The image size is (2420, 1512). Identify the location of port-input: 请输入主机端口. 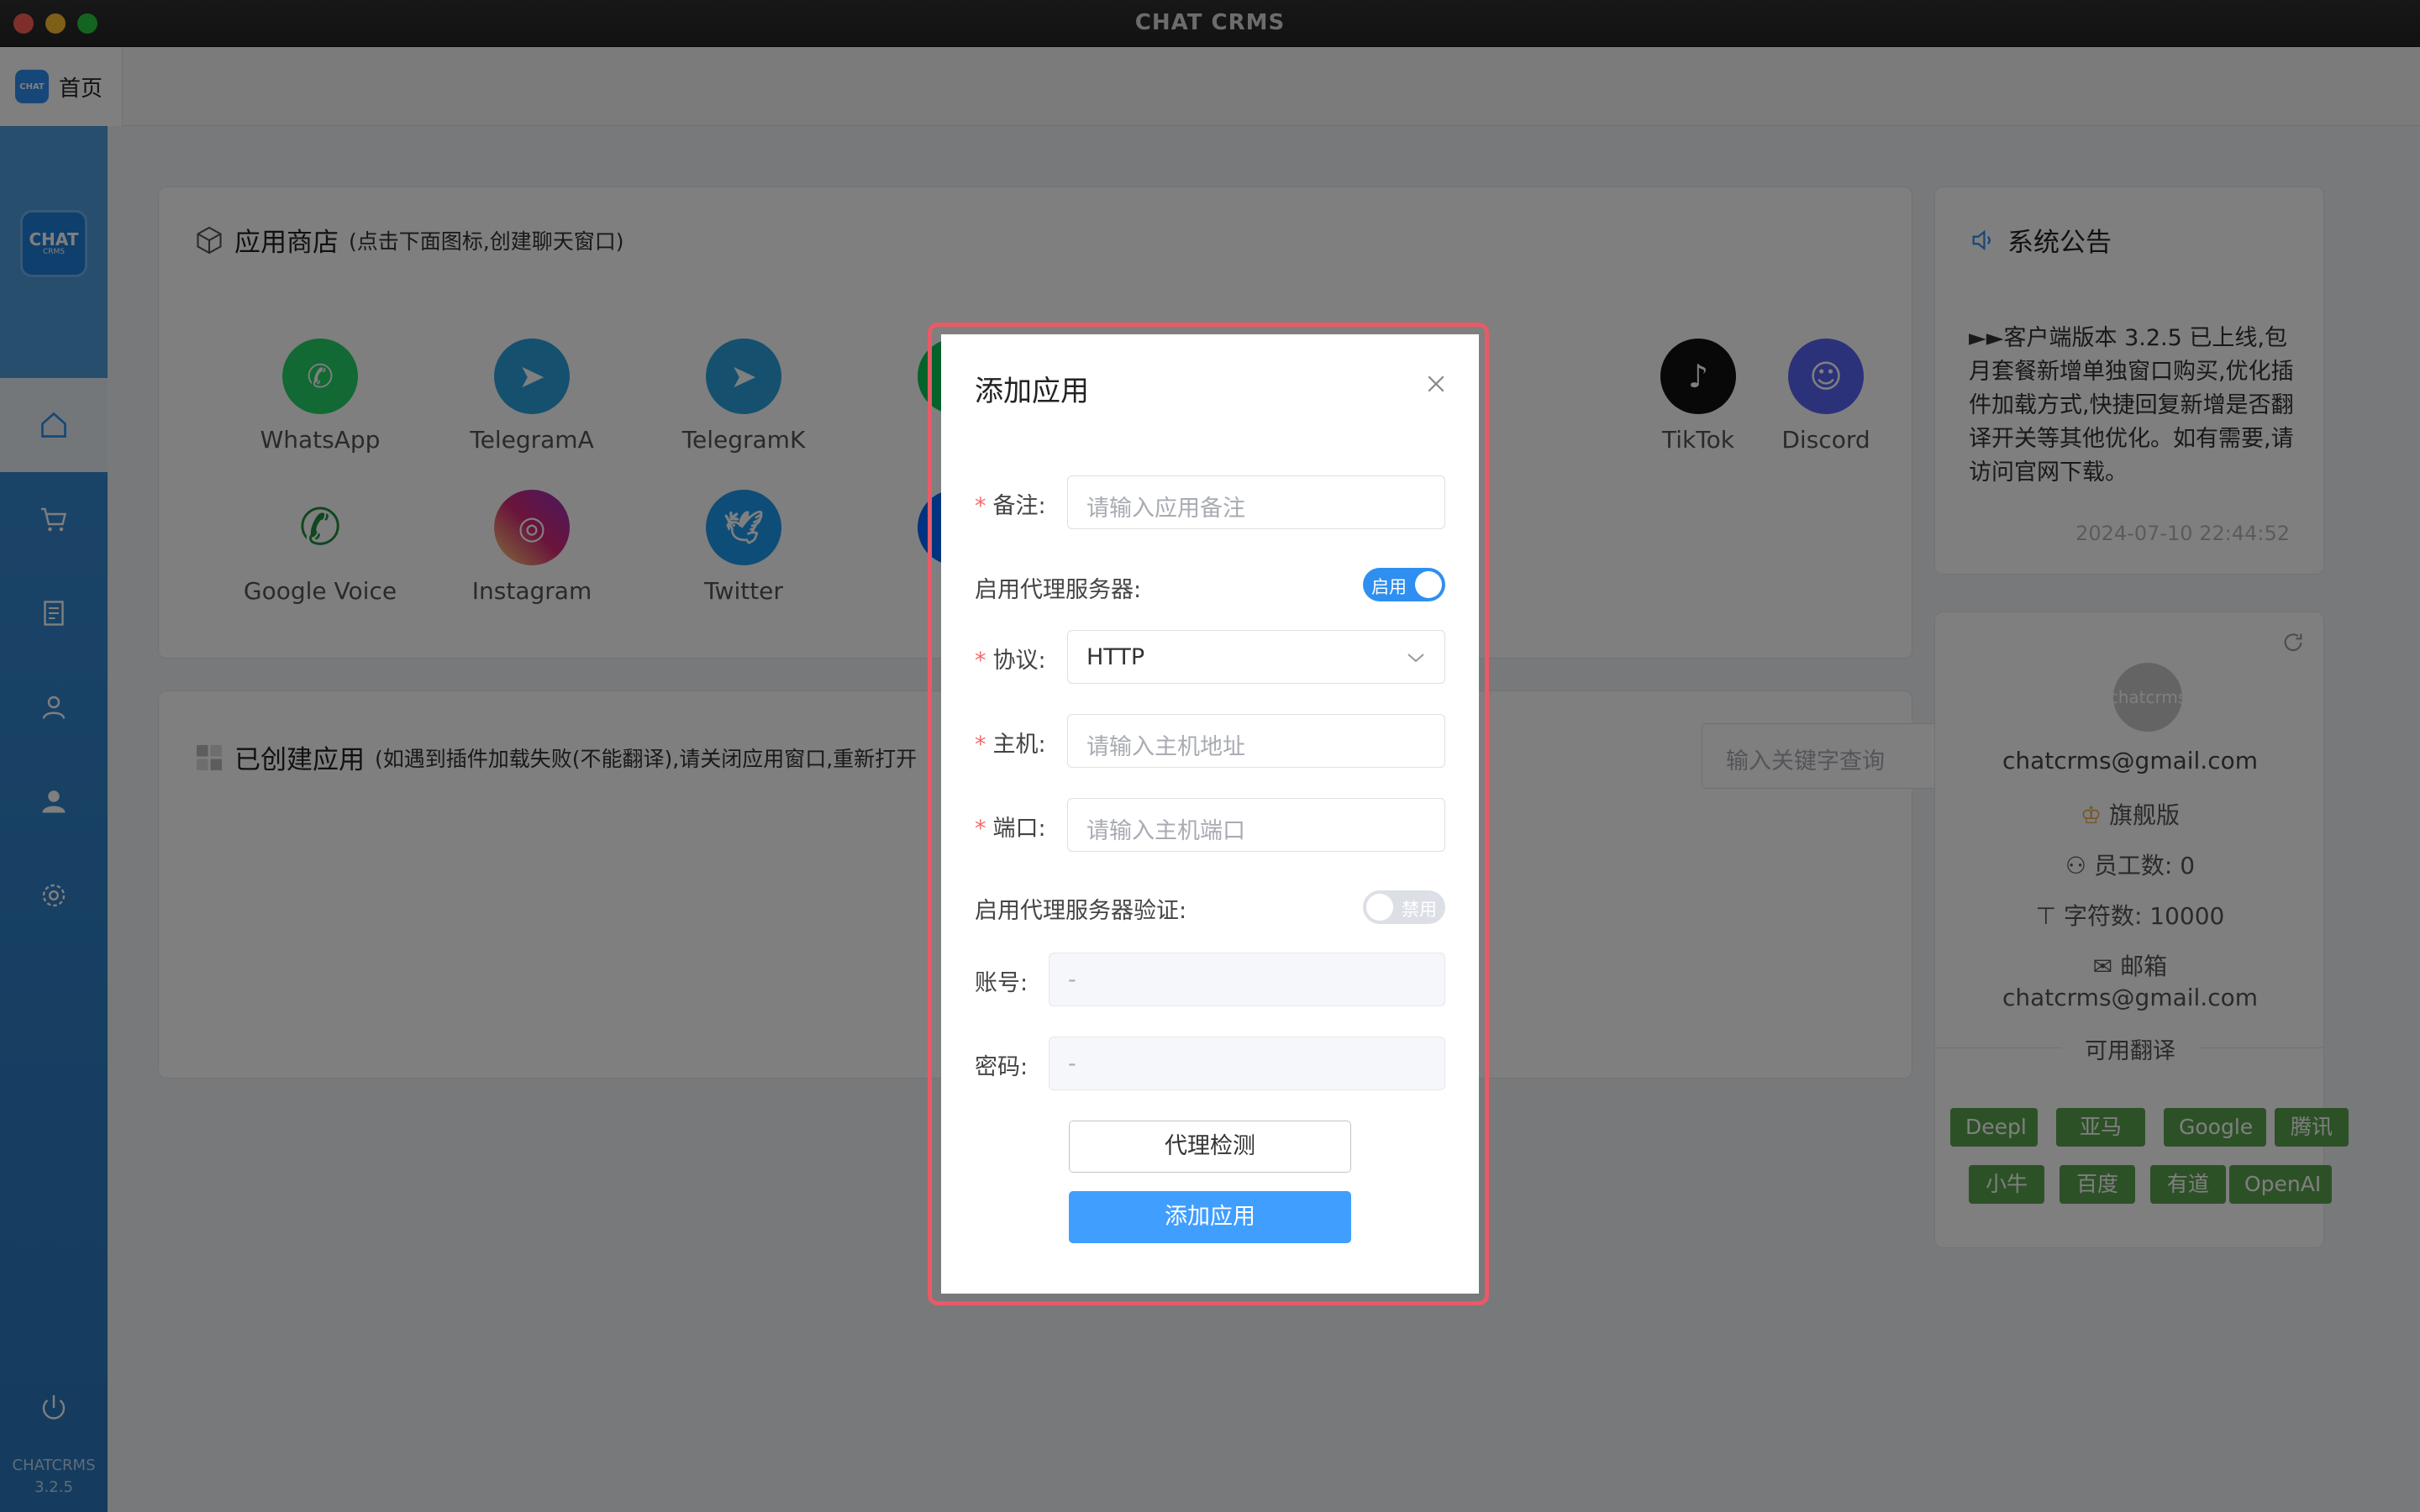
(1256, 825).